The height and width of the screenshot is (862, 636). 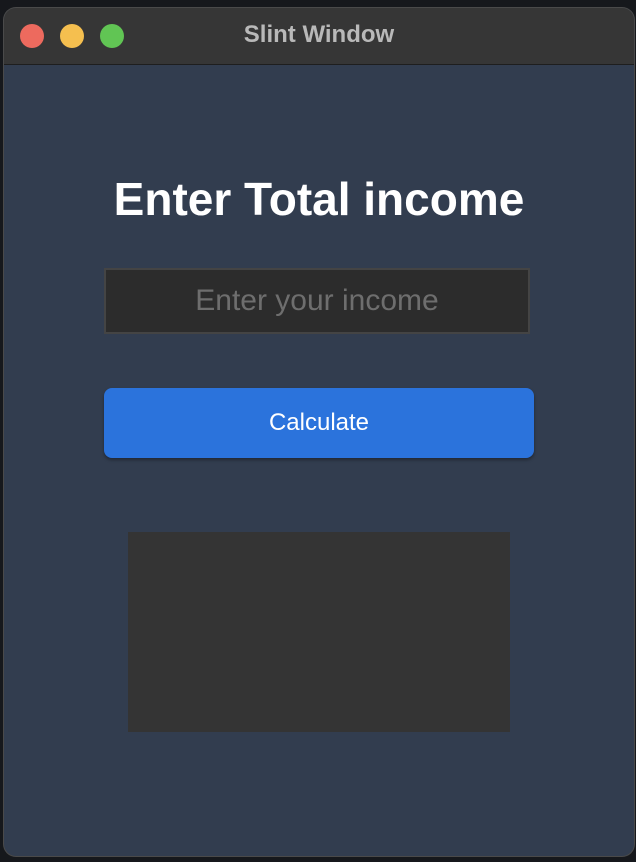 I want to click on page-title: Enter Total income, so click(x=319, y=199).